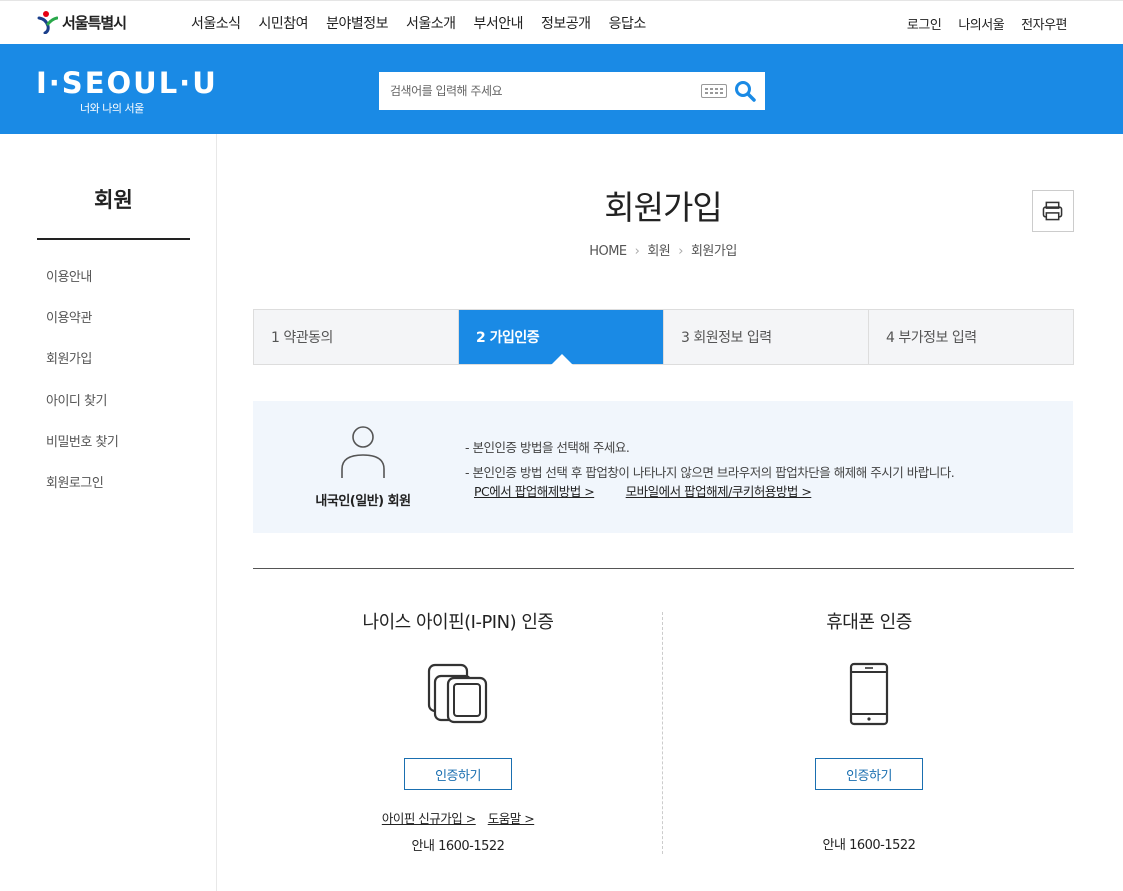 The height and width of the screenshot is (891, 1123). What do you see at coordinates (869, 694) in the screenshot?
I see `mobile-phone-icon` at bounding box center [869, 694].